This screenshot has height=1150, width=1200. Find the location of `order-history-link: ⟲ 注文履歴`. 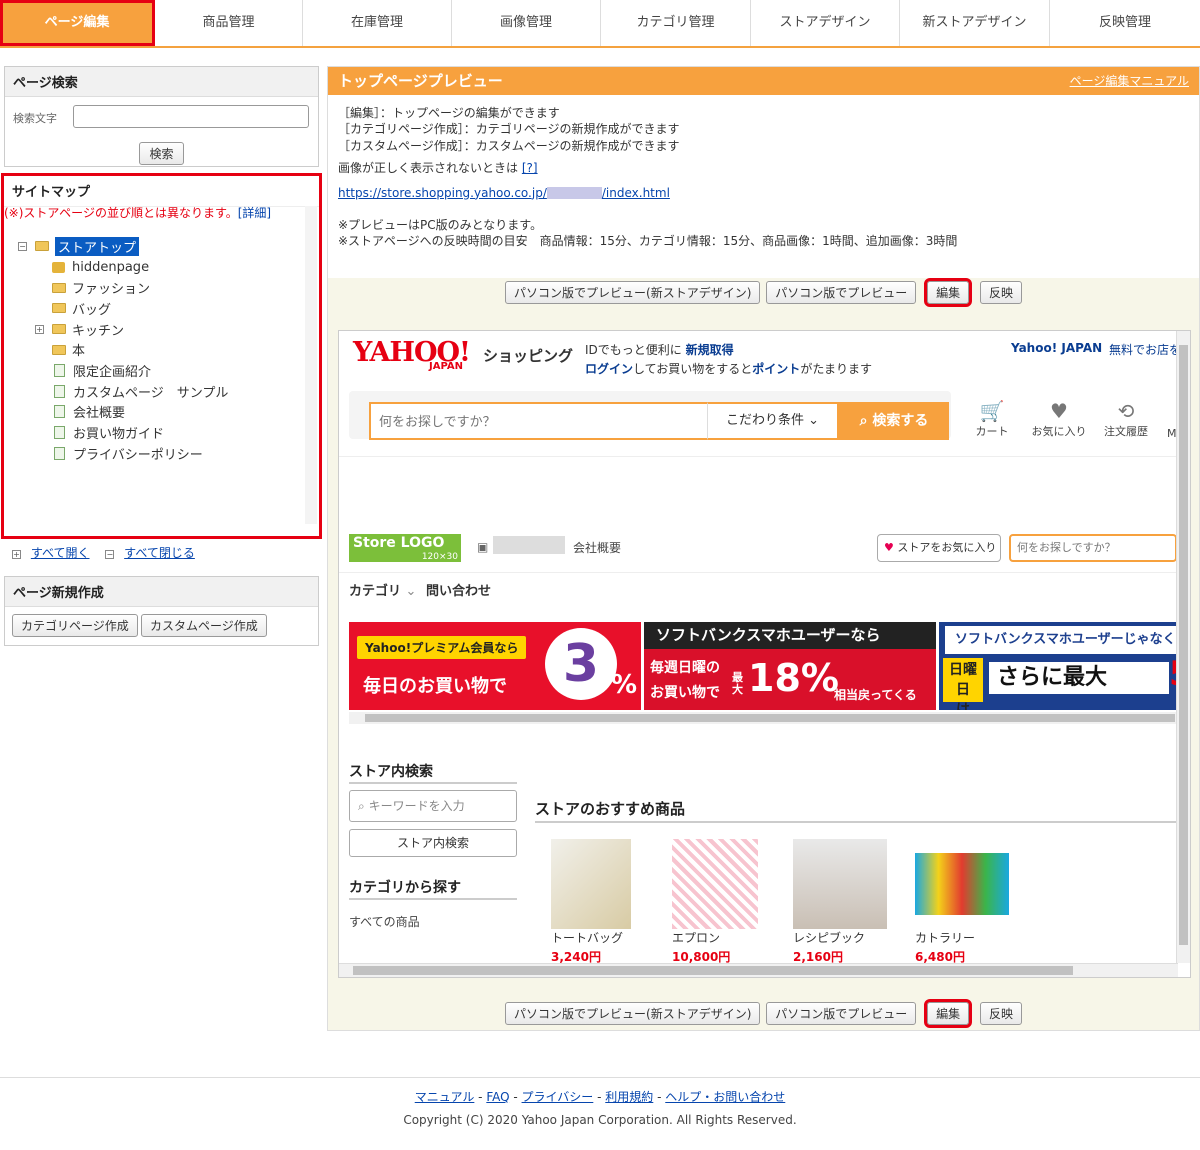

order-history-link: ⟲ 注文履歴 is located at coordinates (1126, 419).